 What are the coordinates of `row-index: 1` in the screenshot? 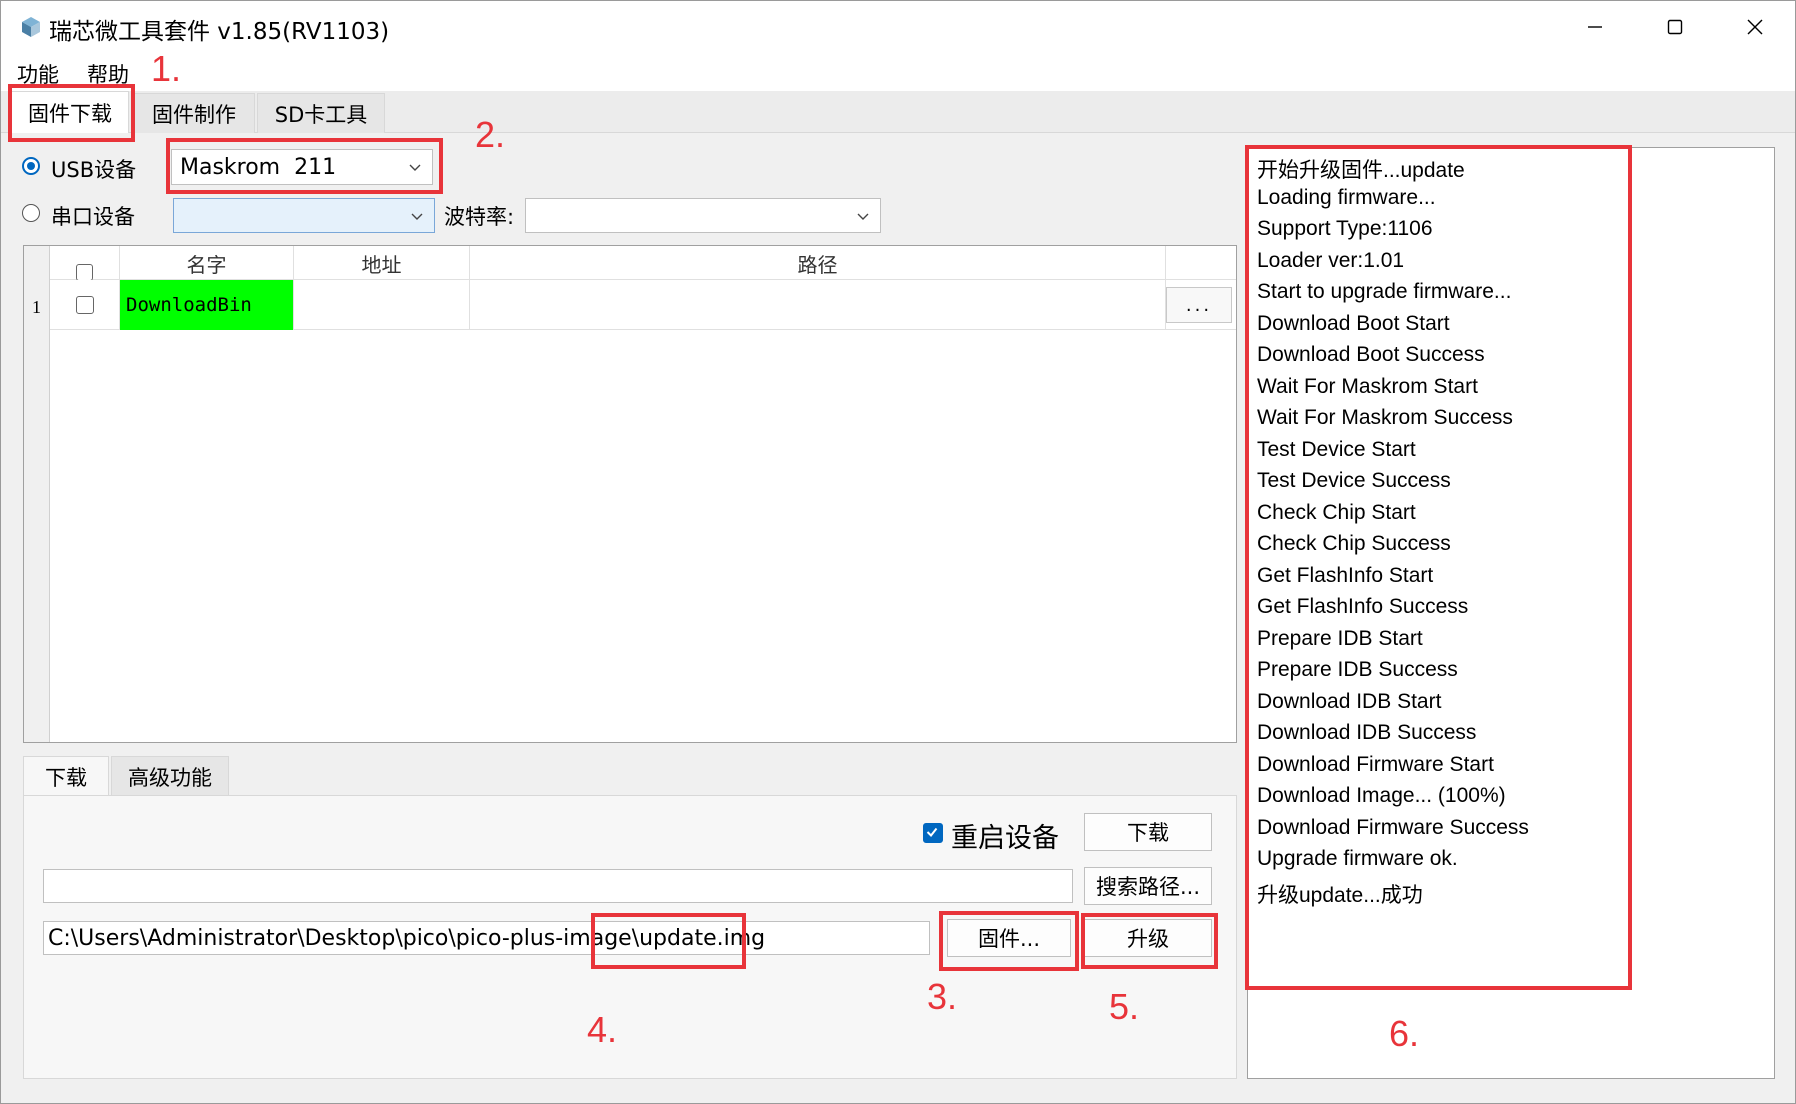 It's located at (36, 307).